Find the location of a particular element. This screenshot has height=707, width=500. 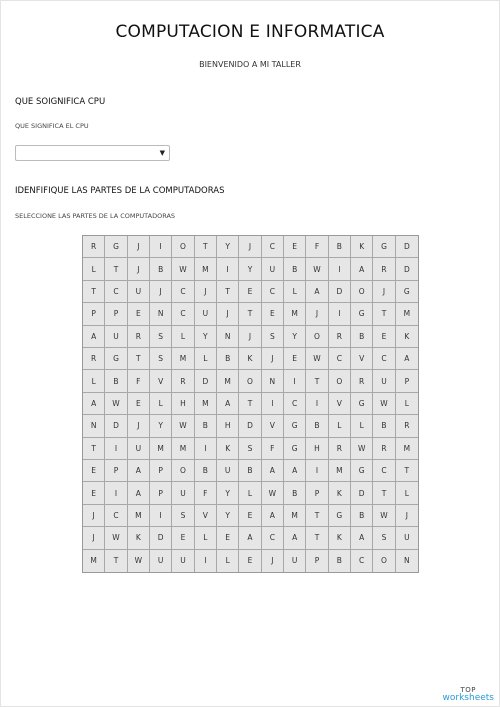

answer-dropdown: ▼ is located at coordinates (92, 153).